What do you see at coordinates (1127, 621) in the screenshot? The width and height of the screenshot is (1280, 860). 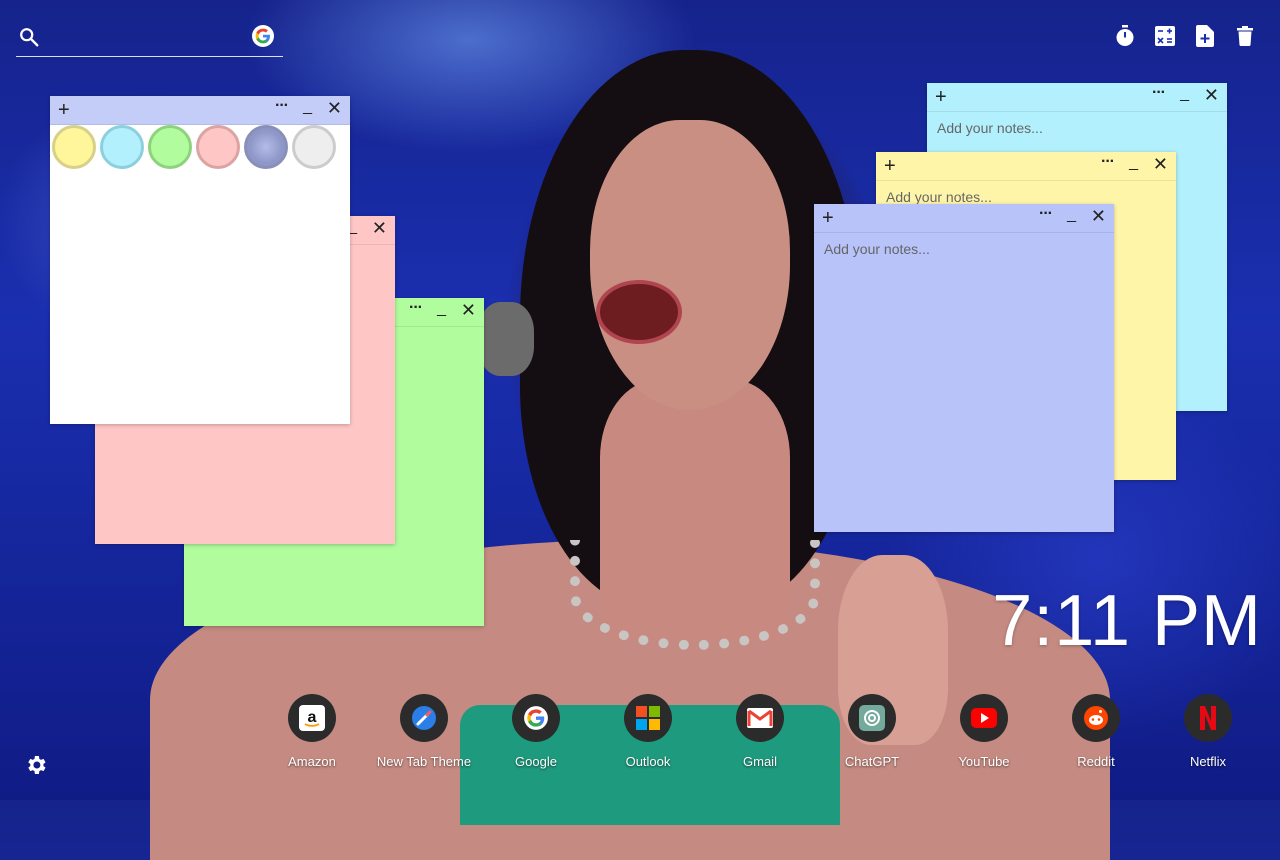 I see `clock: 7:11 PM` at bounding box center [1127, 621].